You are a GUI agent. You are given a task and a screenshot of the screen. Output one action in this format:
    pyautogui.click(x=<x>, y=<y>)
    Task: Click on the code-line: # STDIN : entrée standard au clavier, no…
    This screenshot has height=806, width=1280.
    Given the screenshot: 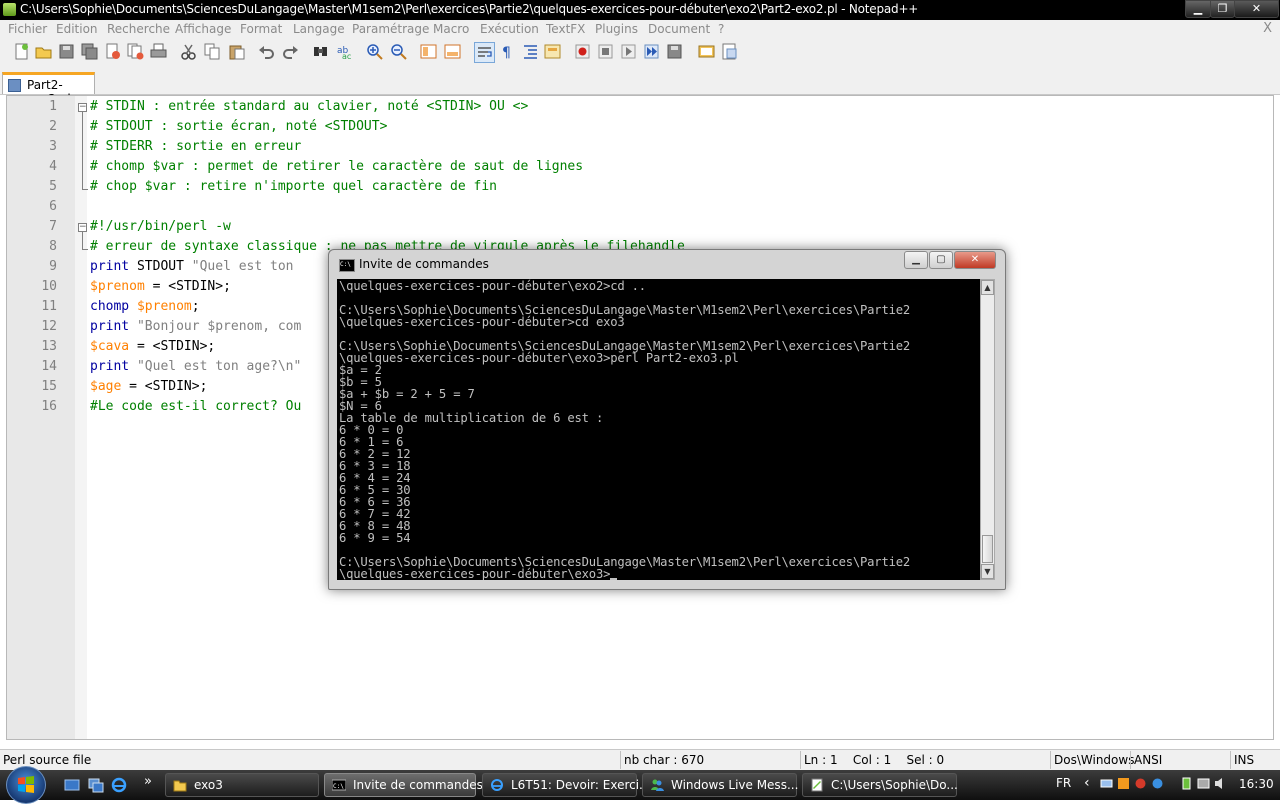 What is the action you would take?
    pyautogui.click(x=309, y=106)
    